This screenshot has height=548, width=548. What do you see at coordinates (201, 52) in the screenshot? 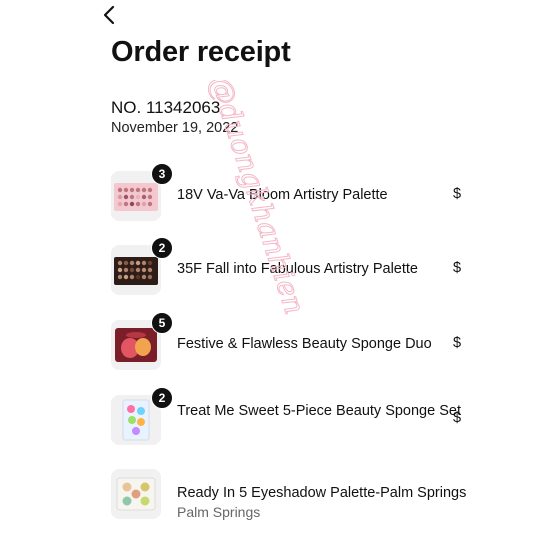
I see `page-title: Order receipt` at bounding box center [201, 52].